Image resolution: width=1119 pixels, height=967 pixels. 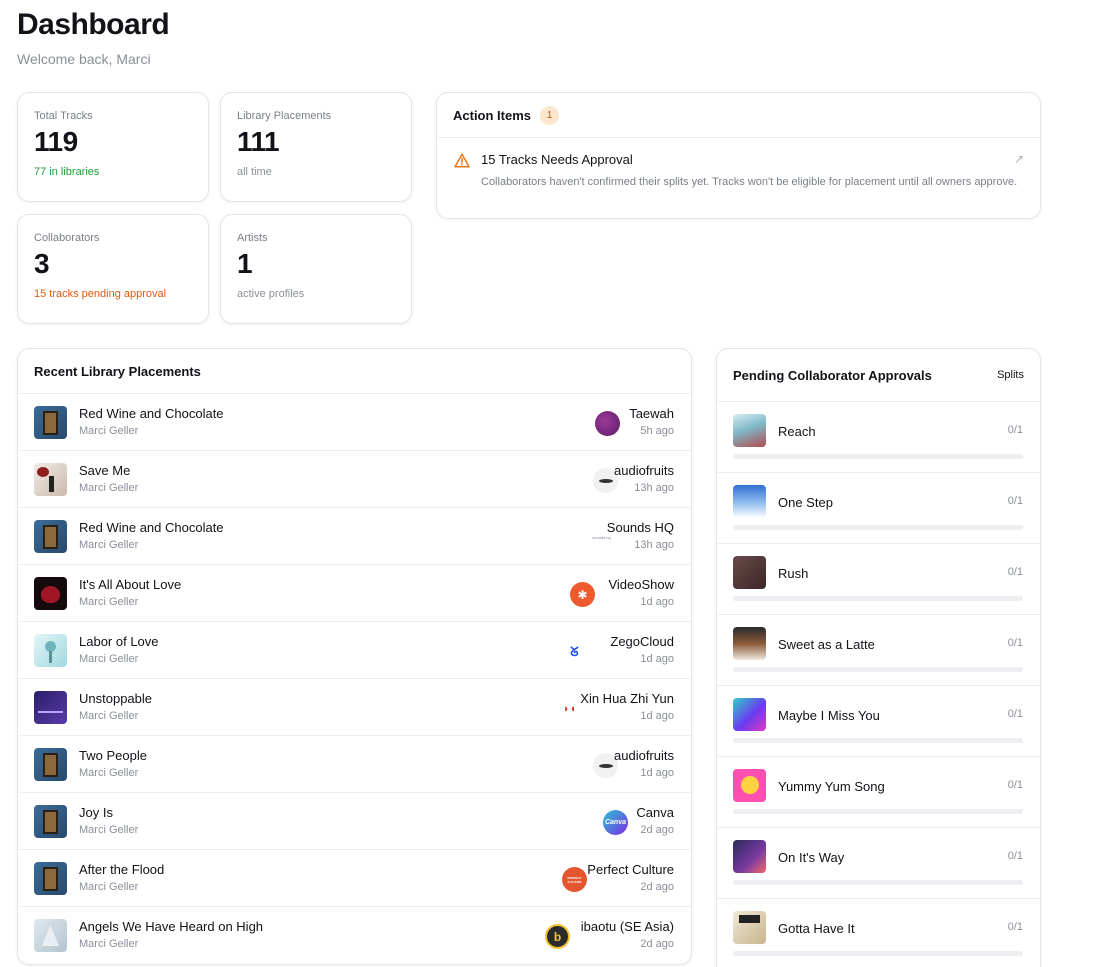 What do you see at coordinates (878, 863) in the screenshot?
I see `pending-row: On It's Way 0/1` at bounding box center [878, 863].